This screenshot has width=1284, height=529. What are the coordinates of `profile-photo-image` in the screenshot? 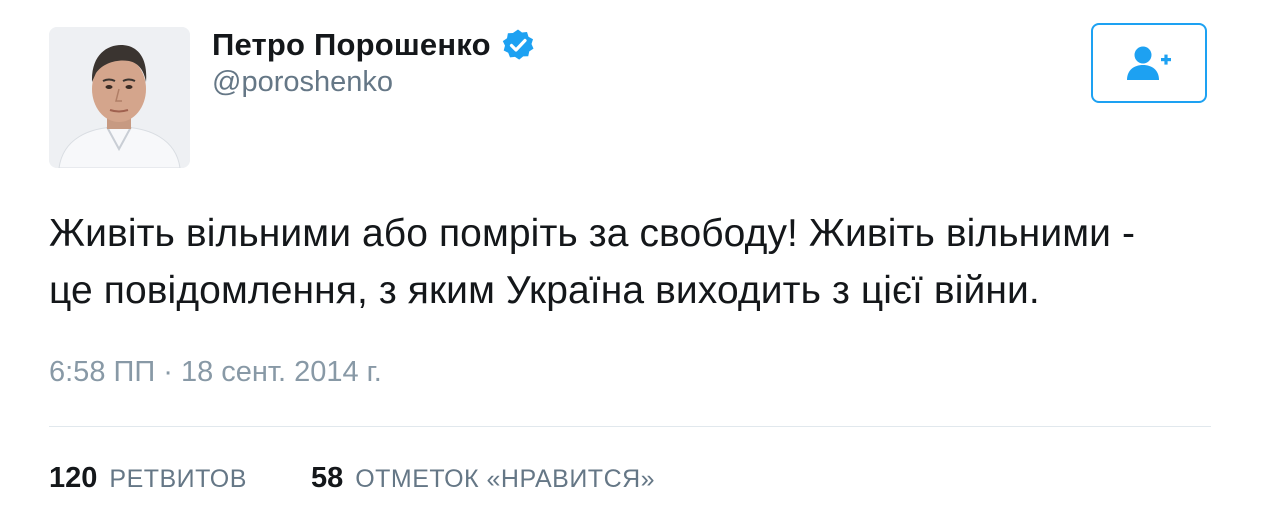 It's located at (119, 97).